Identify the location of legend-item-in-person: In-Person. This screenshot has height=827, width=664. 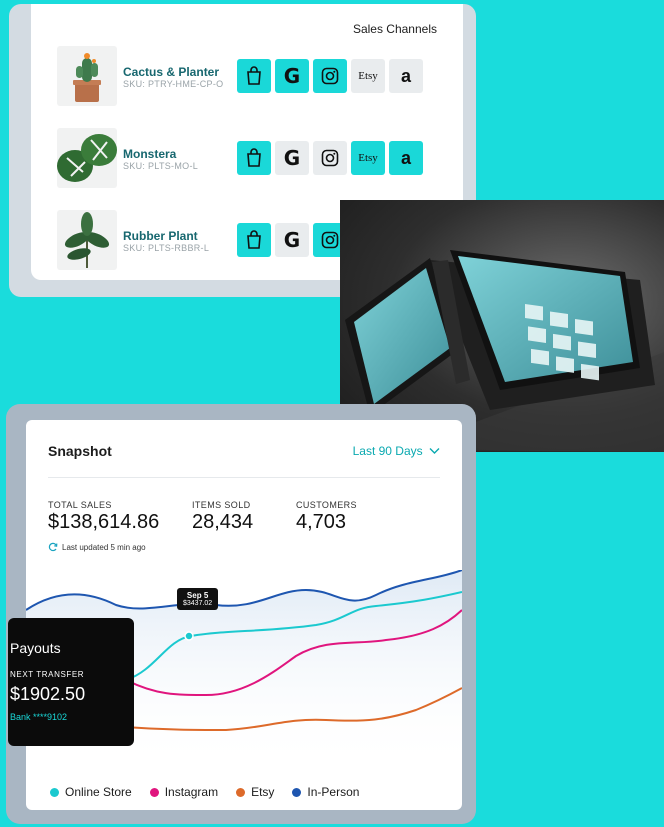
(325, 792).